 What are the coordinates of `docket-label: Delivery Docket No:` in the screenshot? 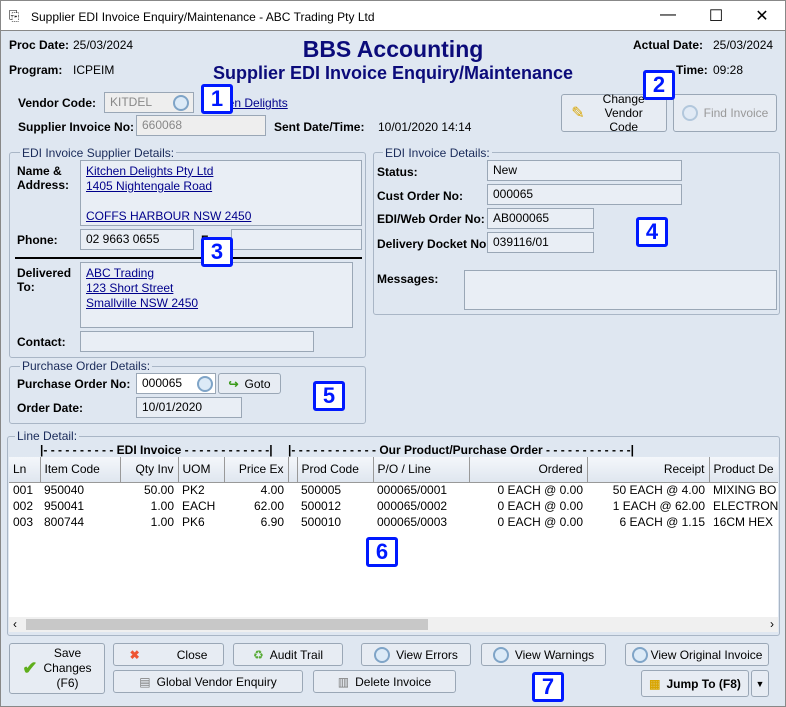 It's located at (434, 244).